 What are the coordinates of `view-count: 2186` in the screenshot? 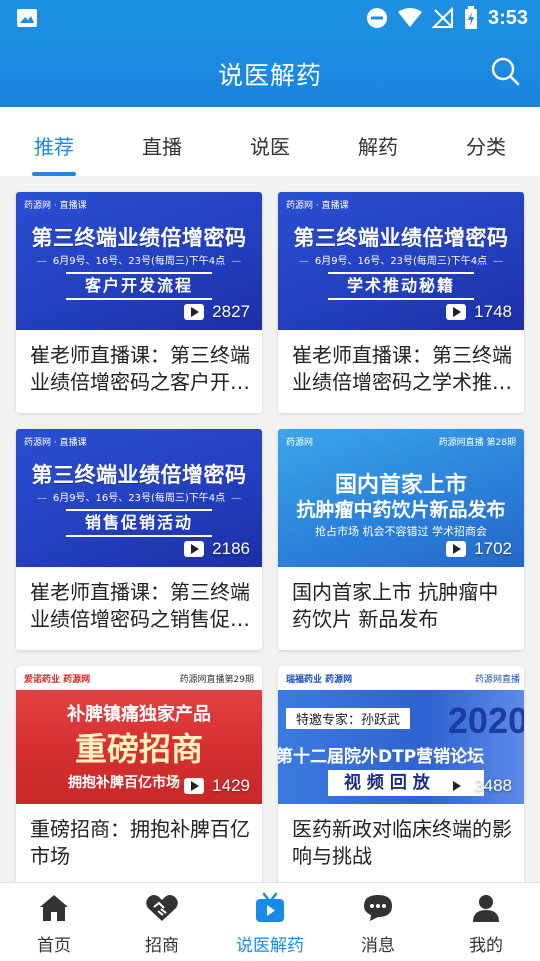 It's located at (217, 549).